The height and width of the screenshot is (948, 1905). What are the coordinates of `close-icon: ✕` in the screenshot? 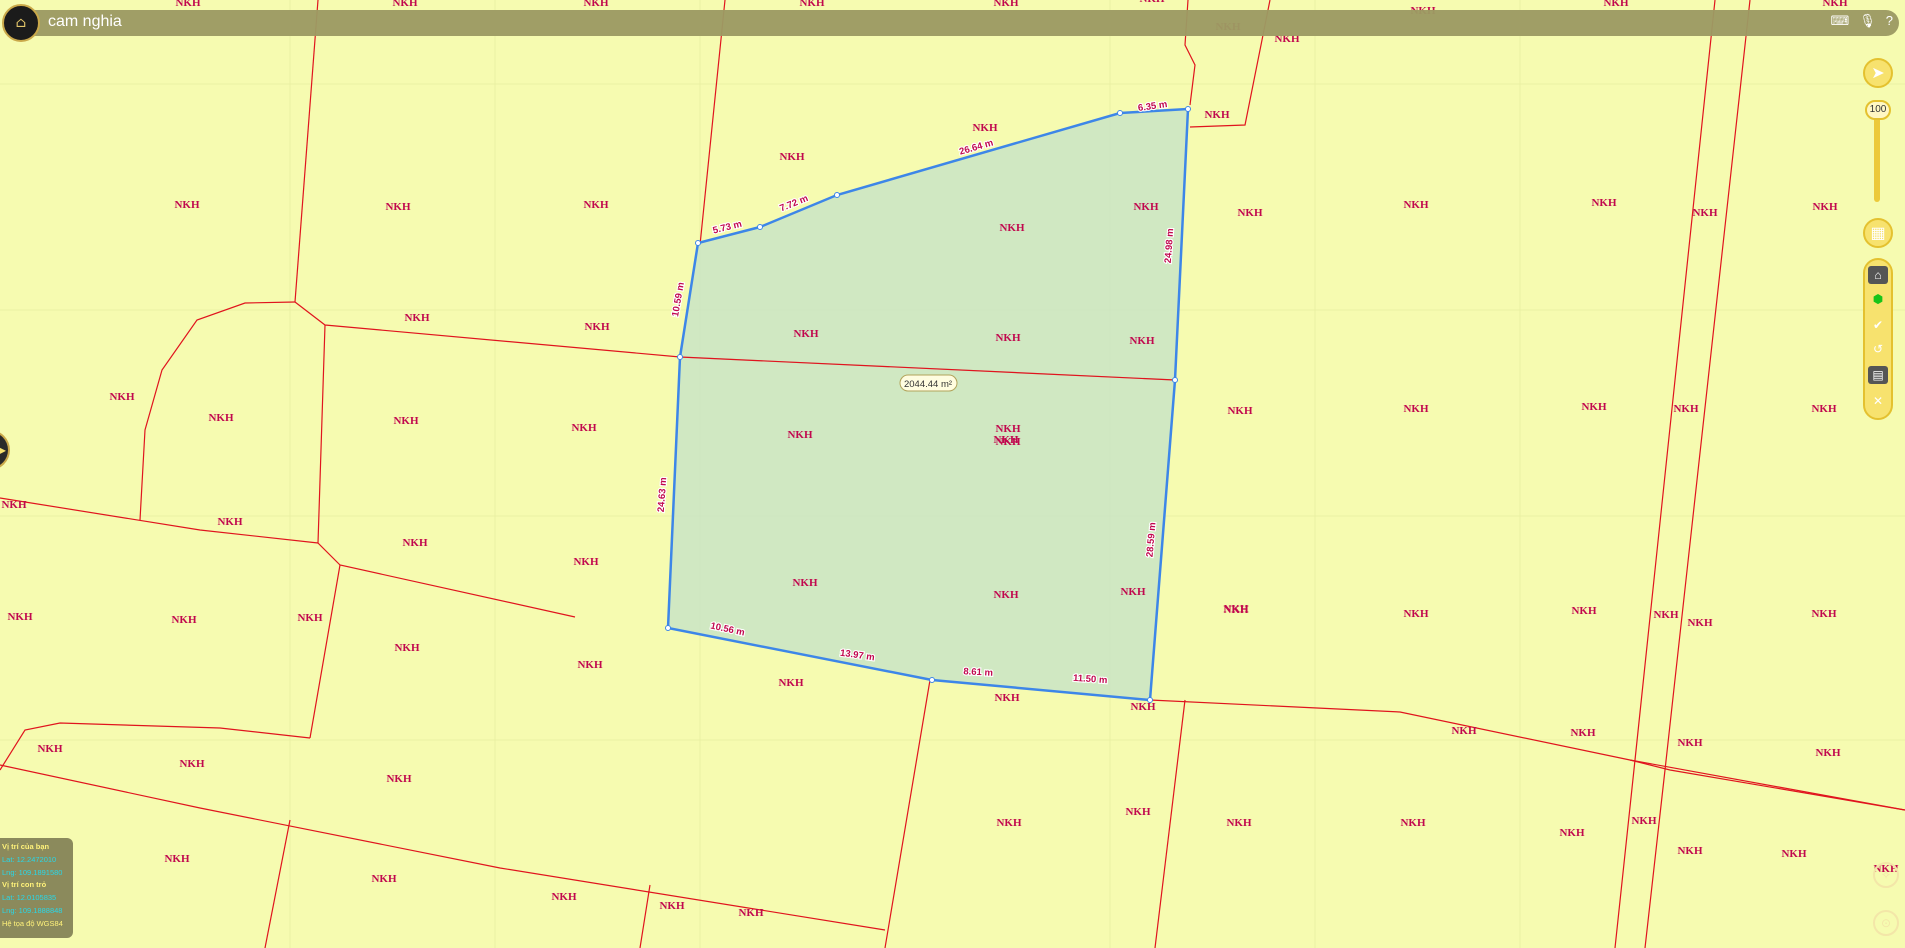 It's located at (1878, 401).